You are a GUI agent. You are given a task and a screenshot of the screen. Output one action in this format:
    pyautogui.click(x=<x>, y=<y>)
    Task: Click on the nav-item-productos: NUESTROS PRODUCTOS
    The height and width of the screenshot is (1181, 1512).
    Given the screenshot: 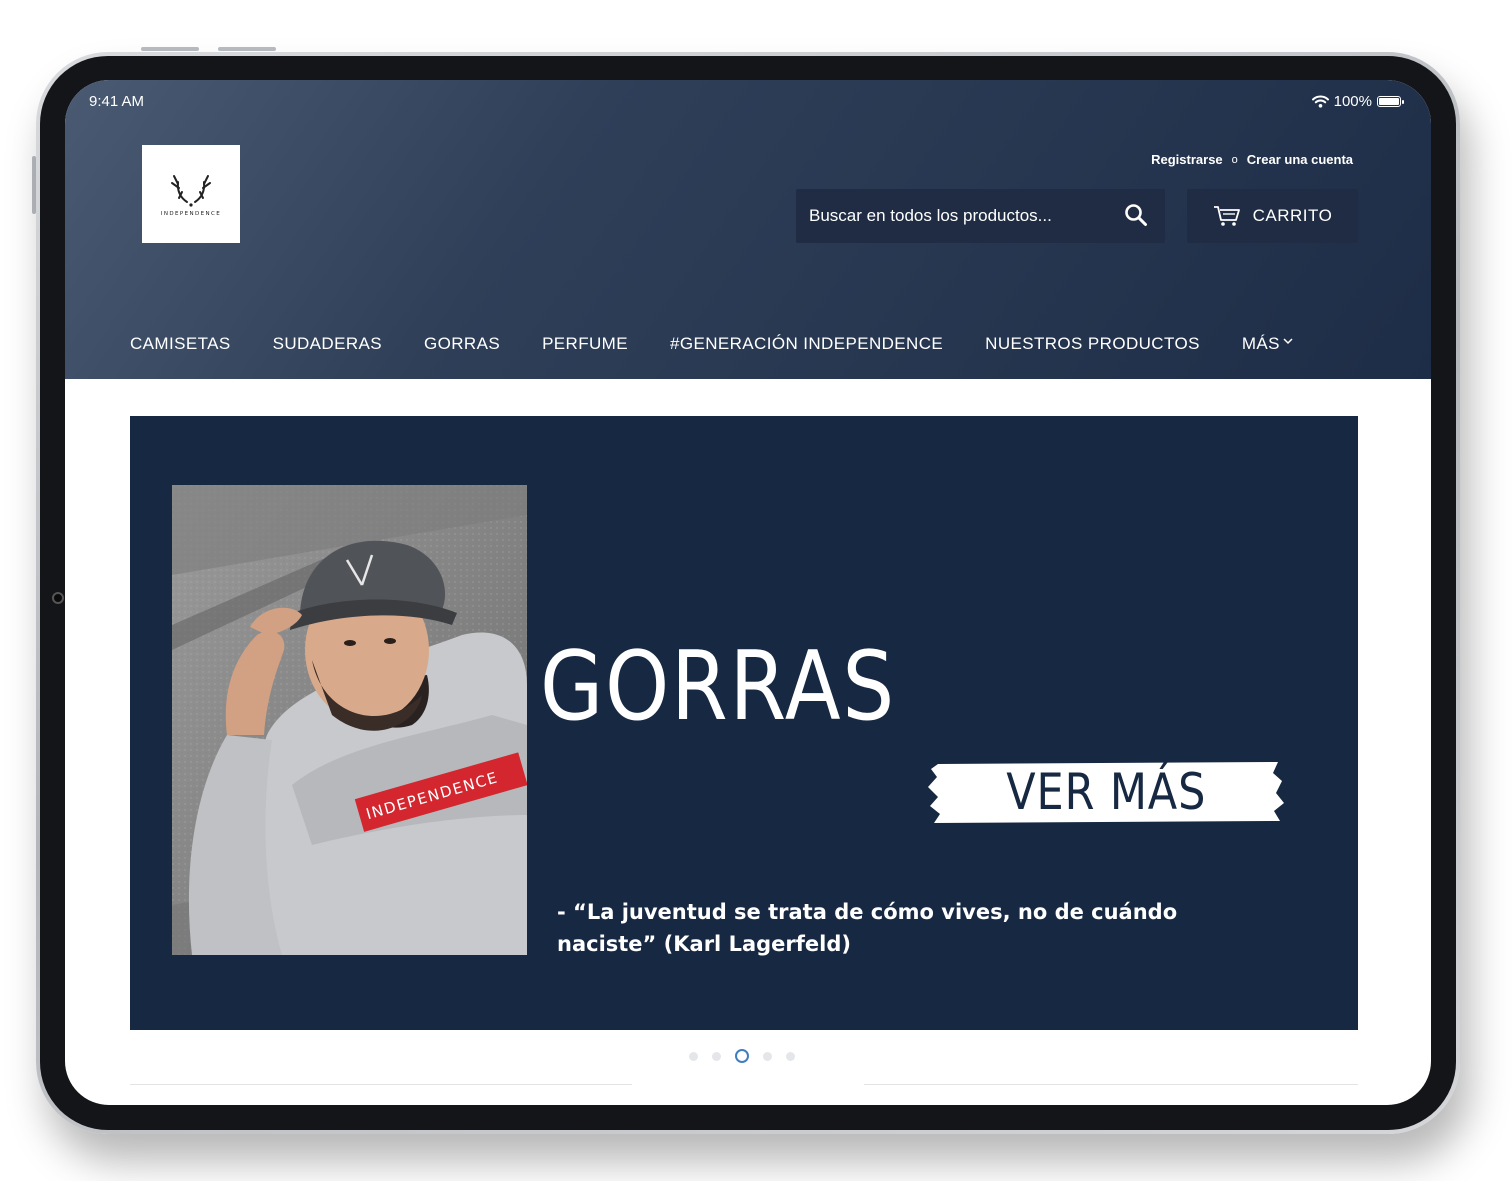 What is the action you would take?
    pyautogui.click(x=1092, y=344)
    